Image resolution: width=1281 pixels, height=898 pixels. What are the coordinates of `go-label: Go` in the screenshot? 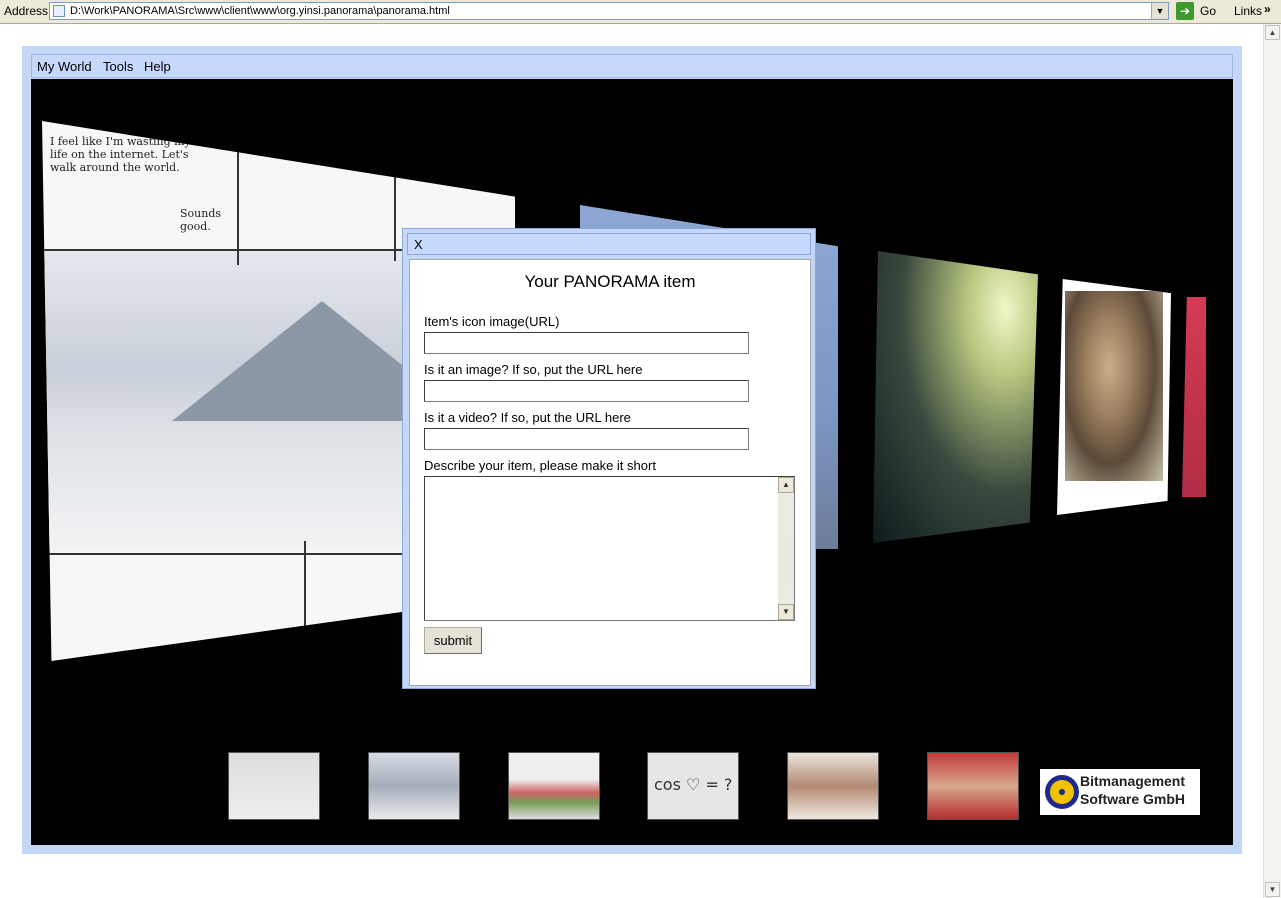 It's located at (1208, 11).